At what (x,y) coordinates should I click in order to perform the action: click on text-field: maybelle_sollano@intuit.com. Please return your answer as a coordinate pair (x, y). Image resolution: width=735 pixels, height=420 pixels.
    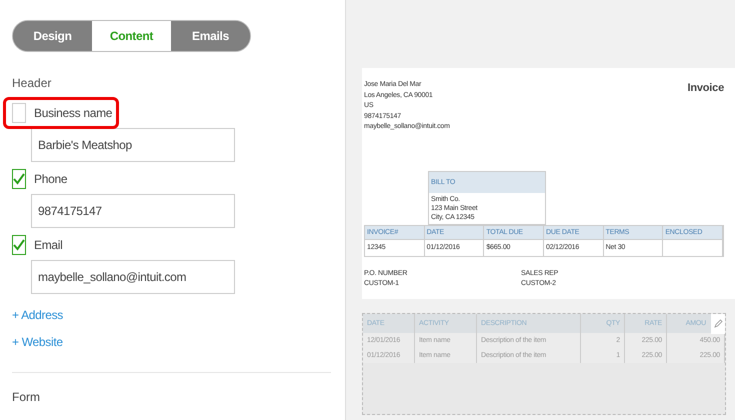
    Looking at the image, I should click on (133, 277).